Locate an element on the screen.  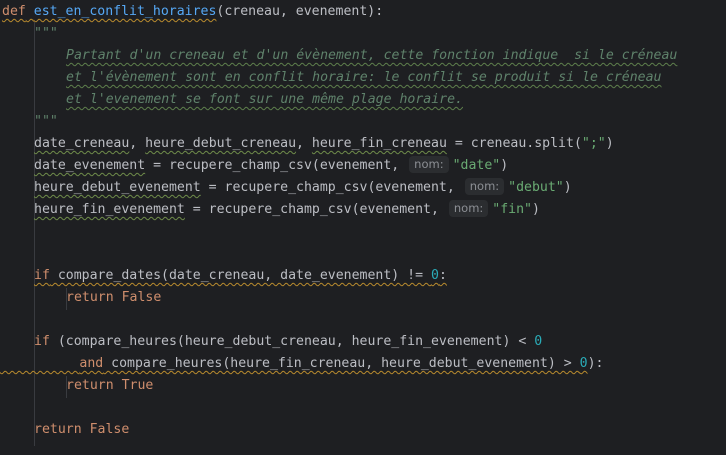
docstring-open: """ is located at coordinates (46, 33).